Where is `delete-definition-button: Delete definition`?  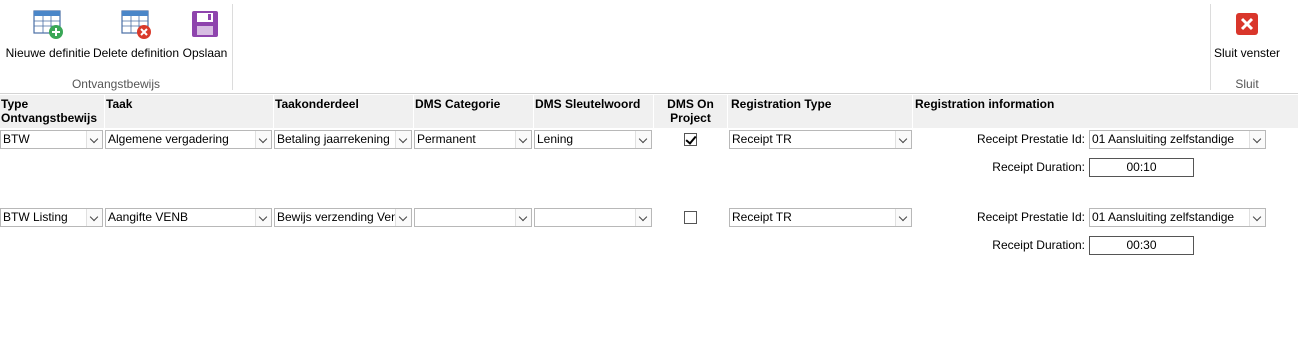
delete-definition-button: Delete definition is located at coordinates (136, 33).